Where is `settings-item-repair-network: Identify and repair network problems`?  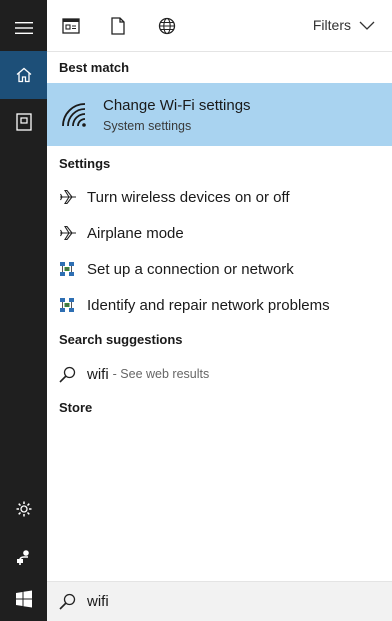 settings-item-repair-network: Identify and repair network problems is located at coordinates (219, 305).